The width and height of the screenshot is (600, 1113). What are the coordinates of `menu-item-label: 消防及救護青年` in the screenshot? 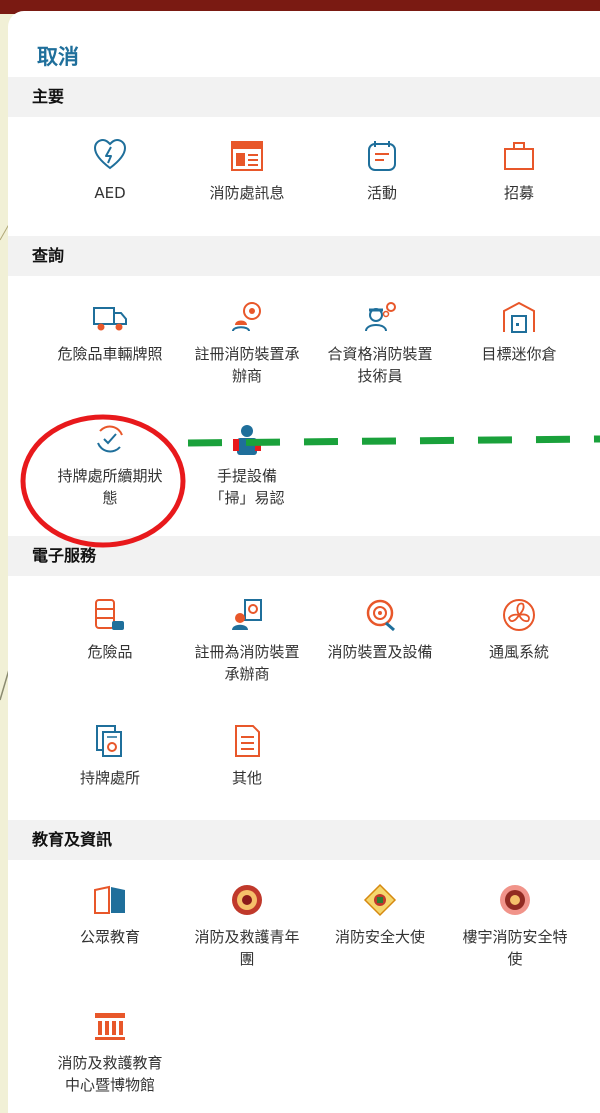 It's located at (247, 937).